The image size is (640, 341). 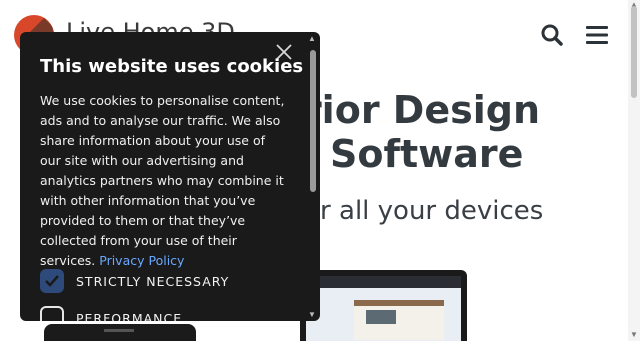 I want to click on option-strictly-necessary: STRICTLY NECESSARY, so click(x=165, y=281).